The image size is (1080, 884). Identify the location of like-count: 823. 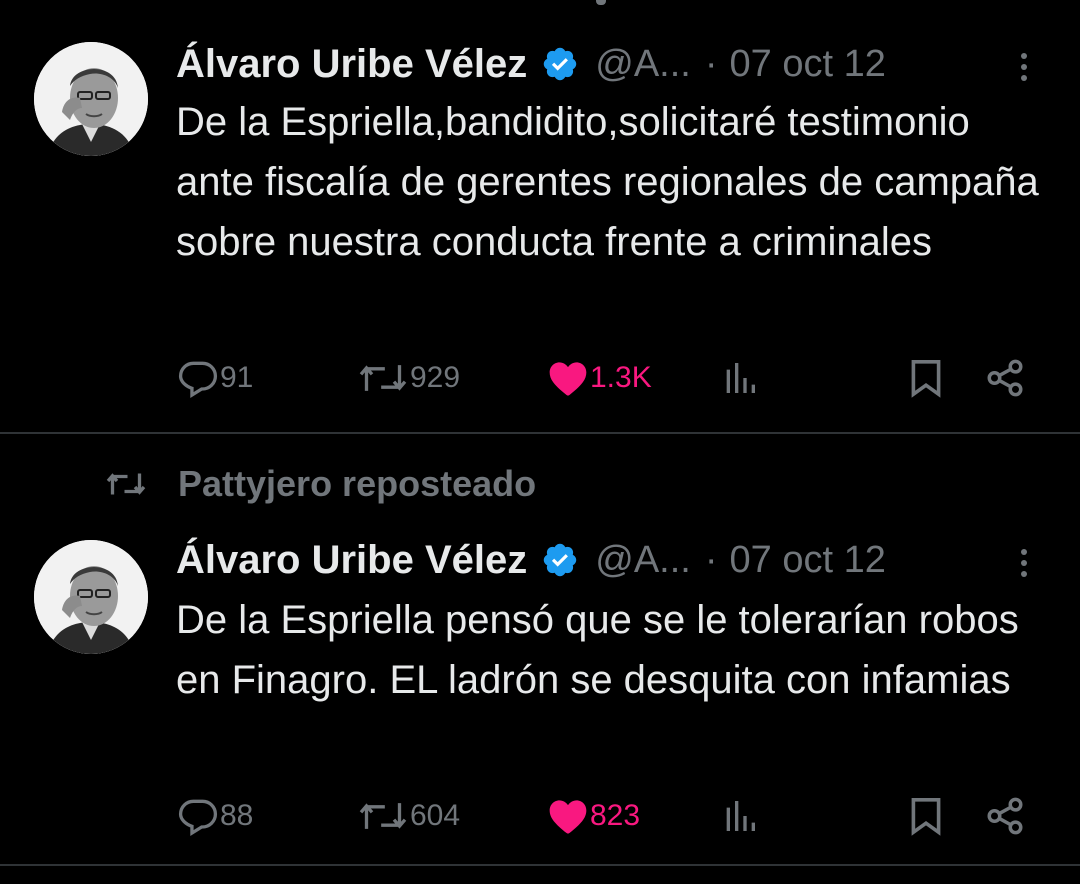
(615, 815).